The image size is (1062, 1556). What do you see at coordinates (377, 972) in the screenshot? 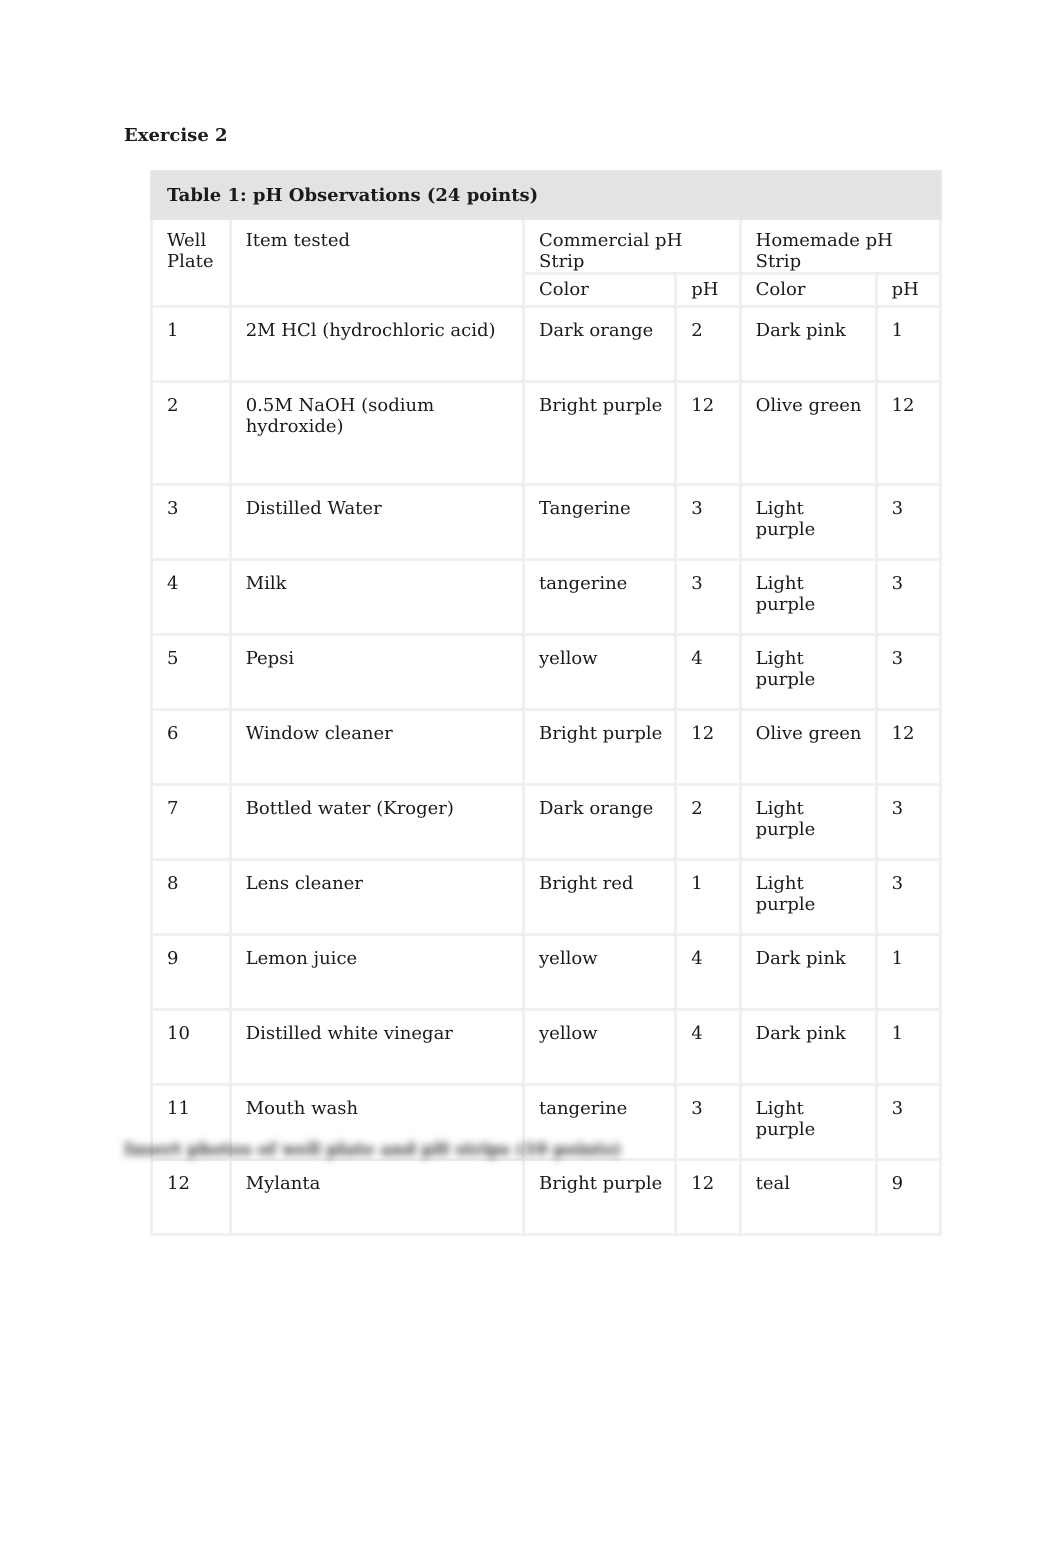
I see `item-cell: Lemon juice` at bounding box center [377, 972].